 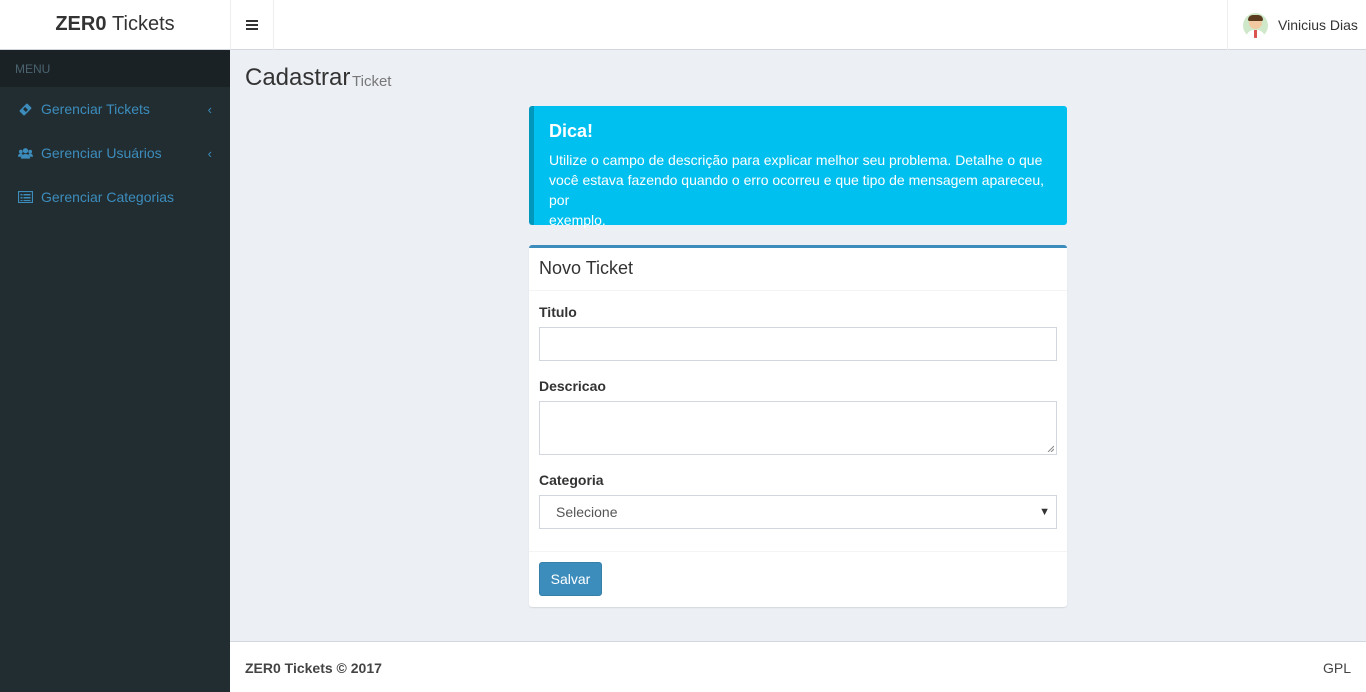 What do you see at coordinates (101, 153) in the screenshot?
I see `sidebar-item-label: Gerenciar Usuários` at bounding box center [101, 153].